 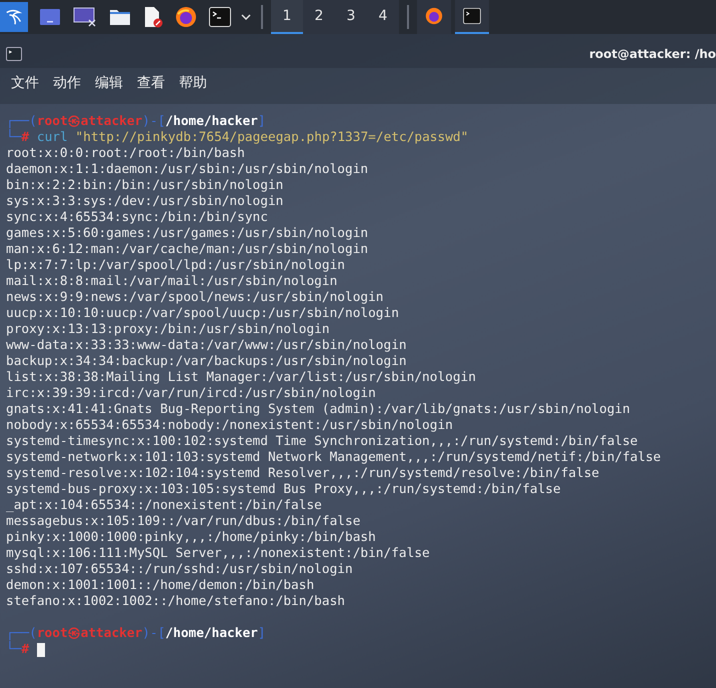 I want to click on caret-icon, so click(x=246, y=17).